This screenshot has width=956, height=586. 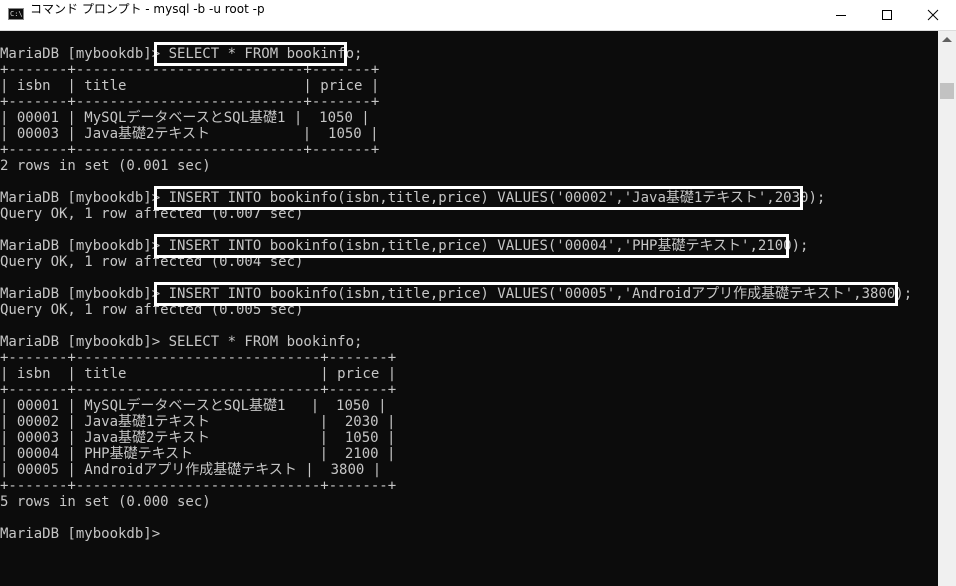 I want to click on title-bar: C:\ コマンド プロンプト - mysql -b -u root -p, so click(x=478, y=15).